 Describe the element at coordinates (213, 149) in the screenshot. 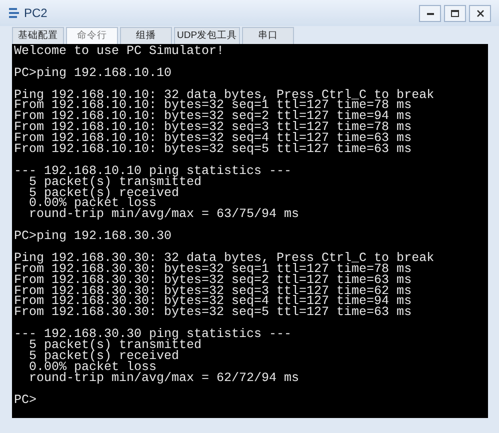

I see `terminal-line: From 192.168.10.10: bytes=32 seq=5 ttl=127 time=63 ms` at that location.